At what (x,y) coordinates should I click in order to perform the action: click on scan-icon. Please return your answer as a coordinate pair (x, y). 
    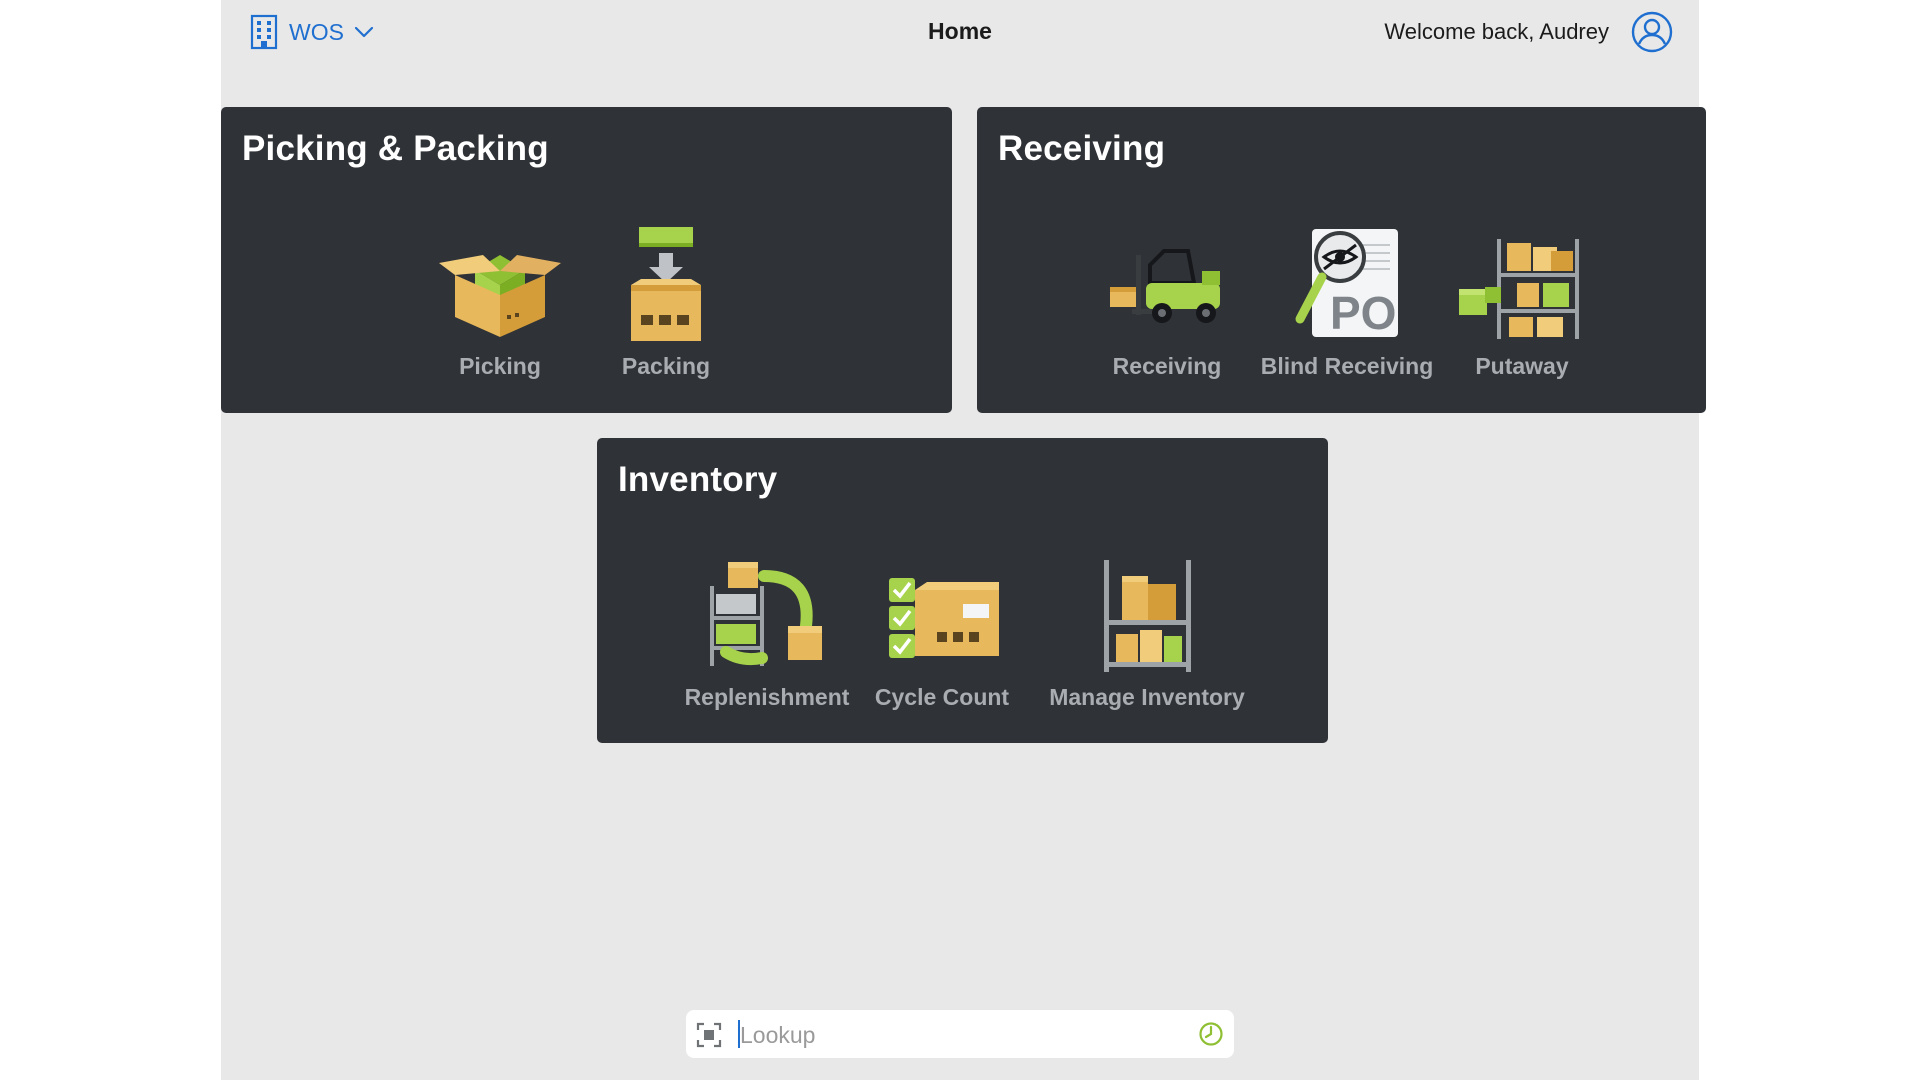
    Looking at the image, I should click on (709, 1035).